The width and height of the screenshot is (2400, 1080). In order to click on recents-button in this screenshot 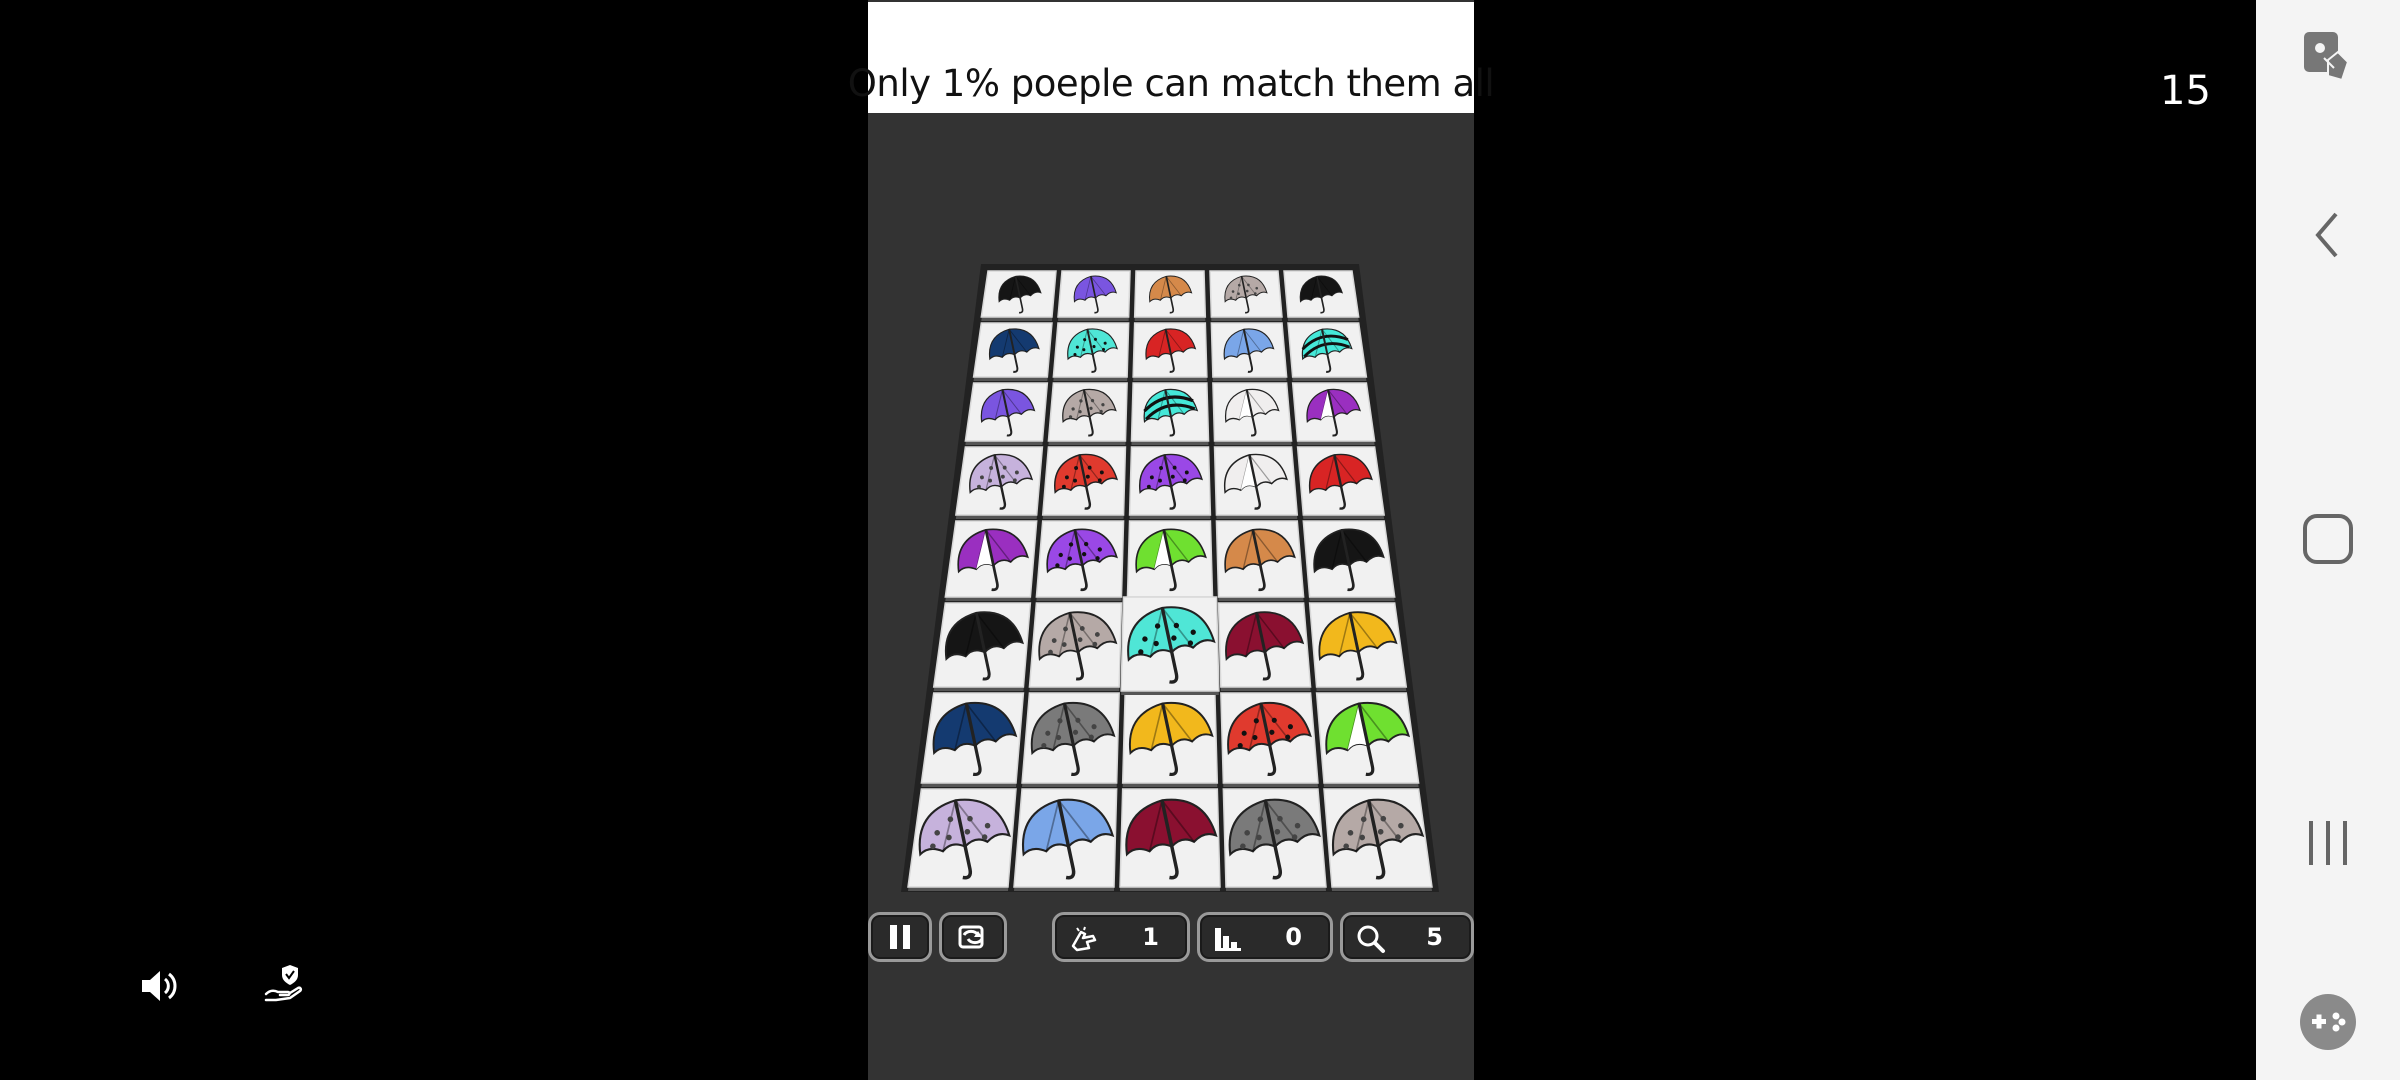, I will do `click(2328, 843)`.